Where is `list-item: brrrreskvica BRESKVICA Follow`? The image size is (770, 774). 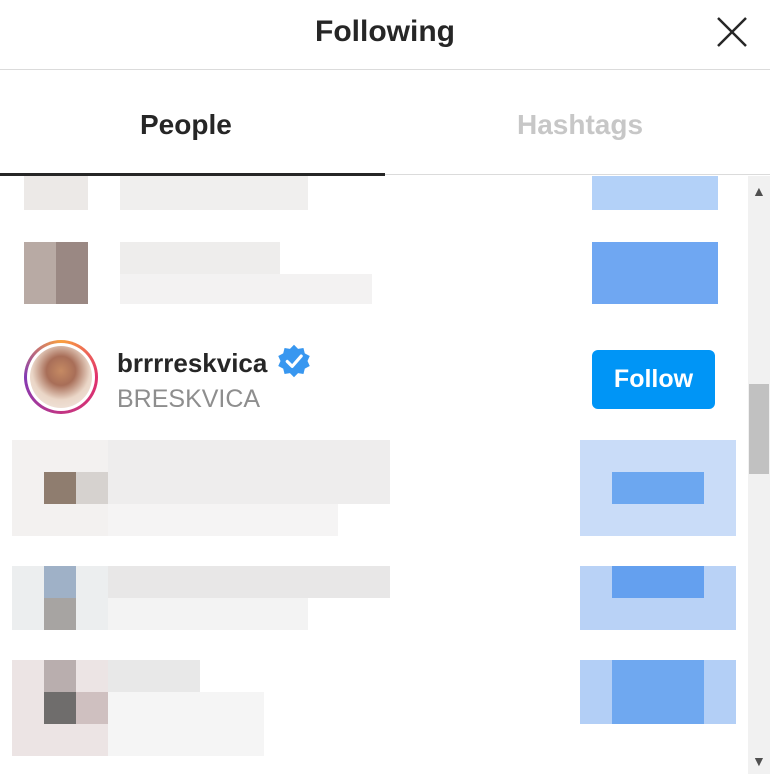
list-item: brrrreskvica BRESKVICA Follow is located at coordinates (374, 385).